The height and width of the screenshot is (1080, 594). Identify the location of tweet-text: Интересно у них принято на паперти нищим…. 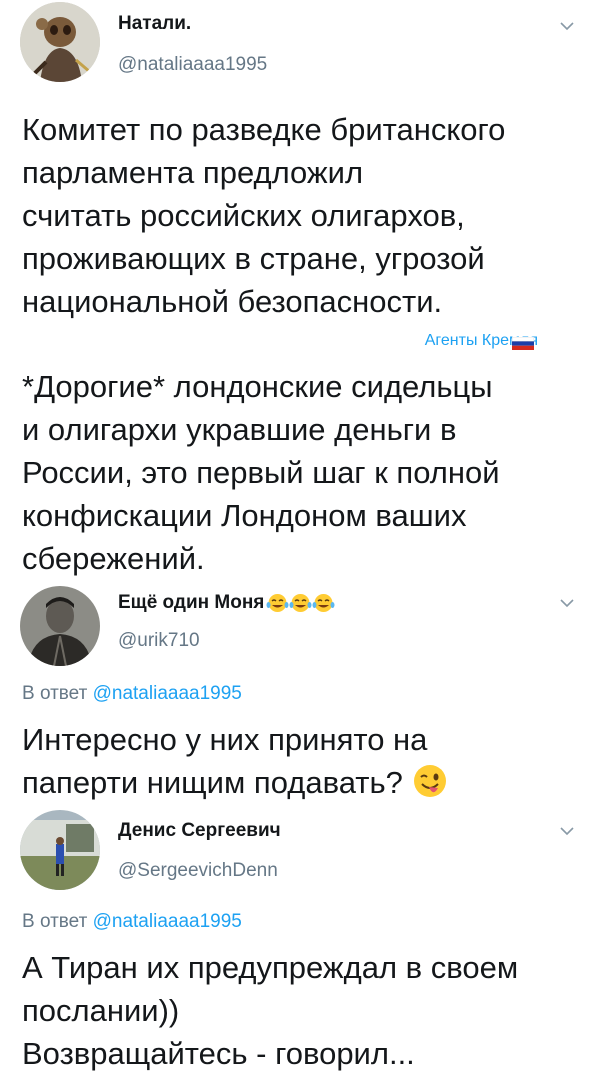
(235, 761).